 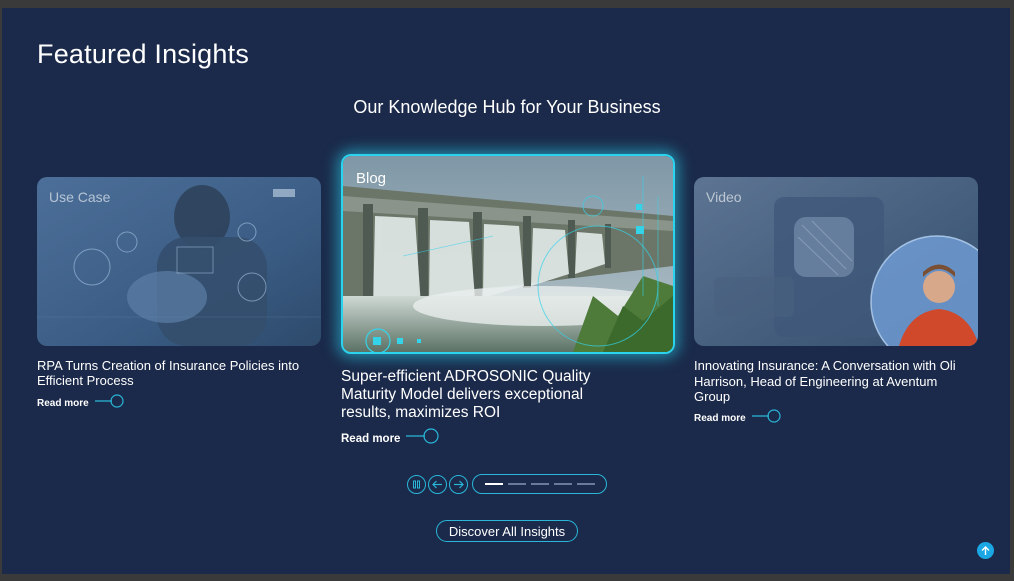 I want to click on card-image-dam, so click(x=508, y=254).